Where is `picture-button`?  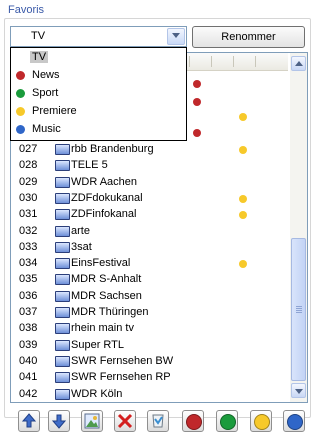 picture-button is located at coordinates (92, 421).